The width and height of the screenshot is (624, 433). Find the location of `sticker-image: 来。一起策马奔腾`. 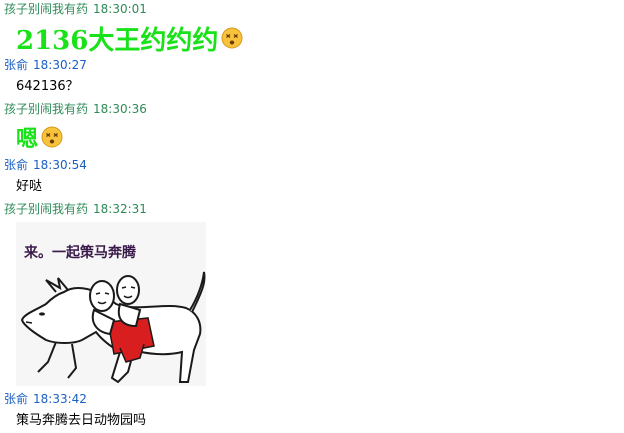

sticker-image: 来。一起策马奔腾 is located at coordinates (111, 304).